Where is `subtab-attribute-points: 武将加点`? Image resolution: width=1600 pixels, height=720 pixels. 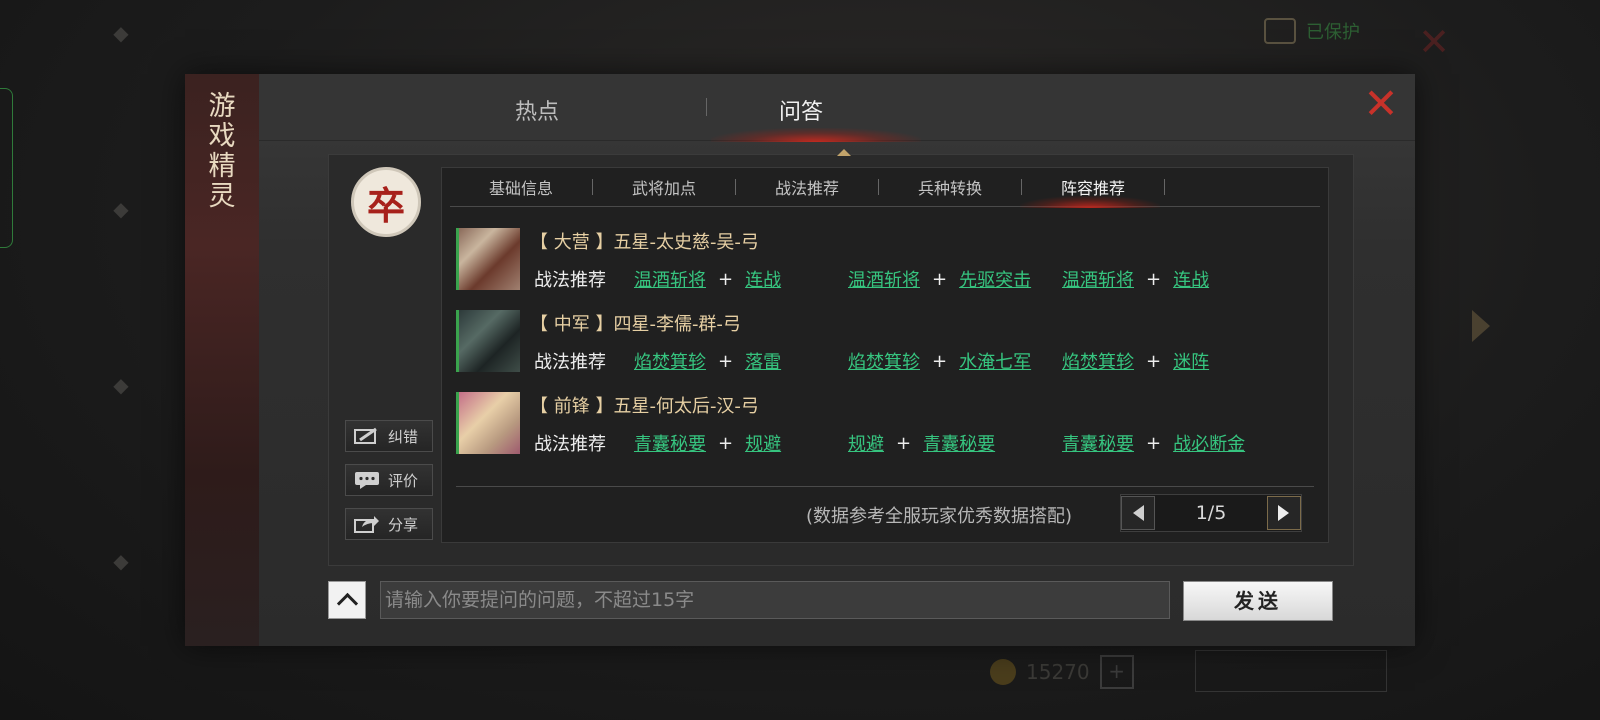
subtab-attribute-points: 武将加点 is located at coordinates (664, 187).